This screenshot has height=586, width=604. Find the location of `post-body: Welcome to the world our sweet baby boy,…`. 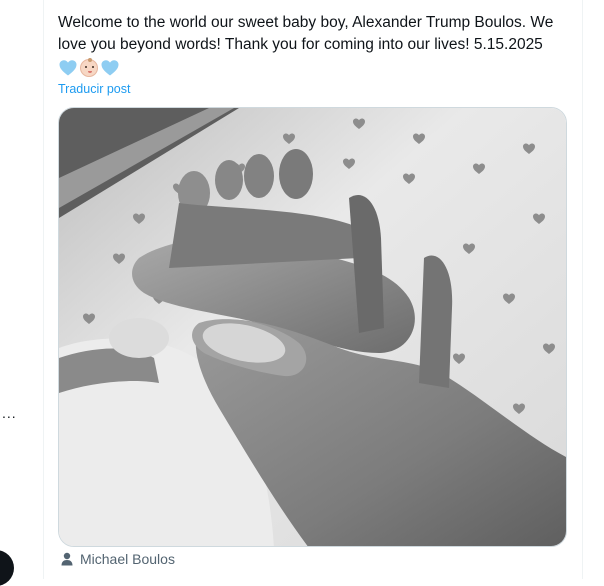

post-body: Welcome to the world our sweet baby boy,… is located at coordinates (314, 54).